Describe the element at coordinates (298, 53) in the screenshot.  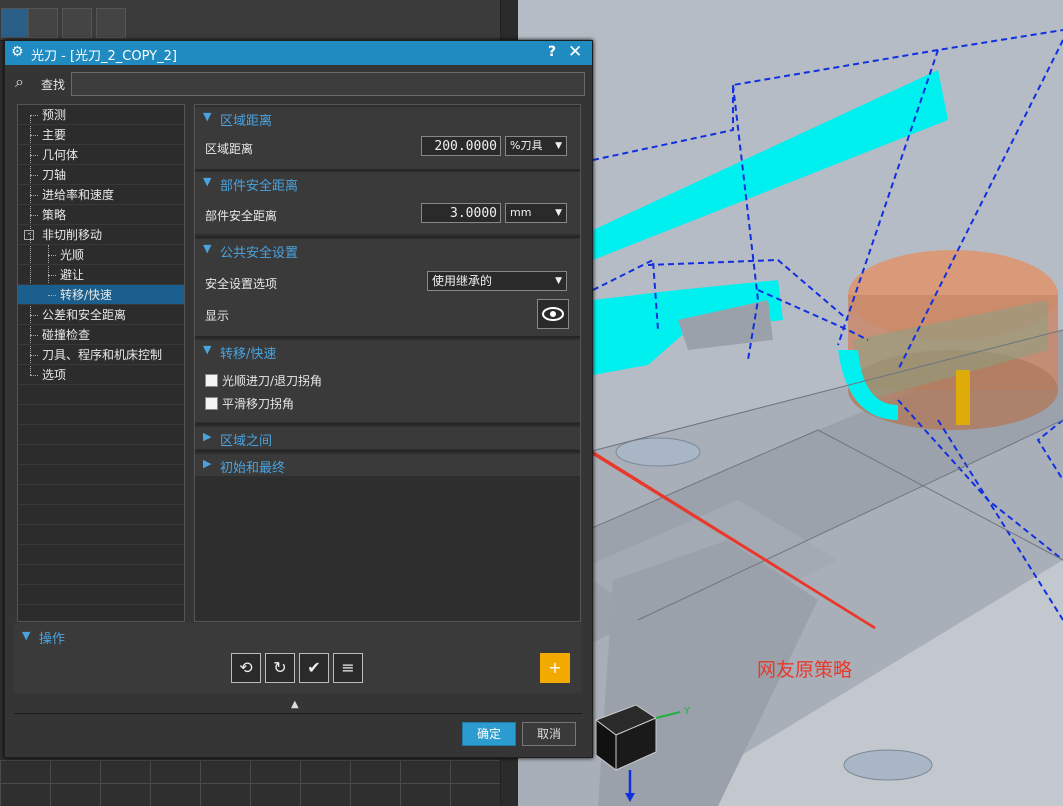
I see `dialog-titlebar: ⚙ 光刀 - [光刀_2_COPY_2] ? ✕` at that location.